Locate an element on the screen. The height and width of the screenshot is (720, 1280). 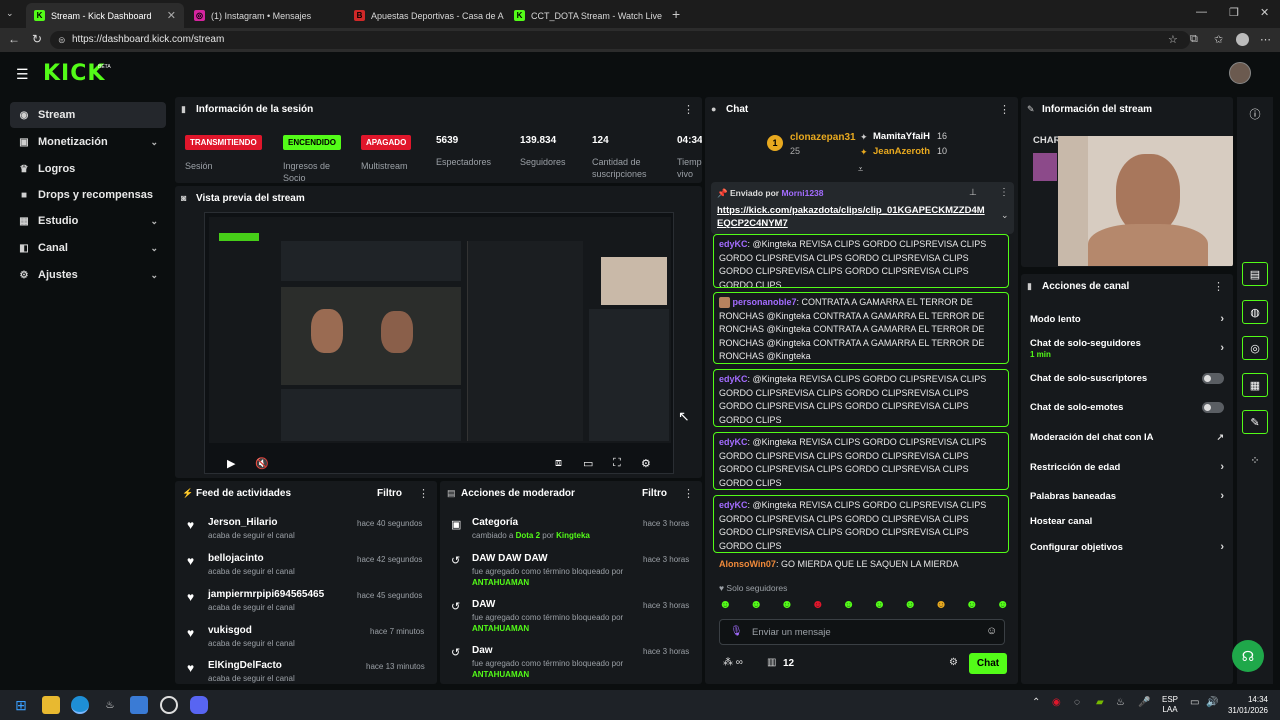
language-indicator: ESP LAA is located at coordinates (1170, 705).